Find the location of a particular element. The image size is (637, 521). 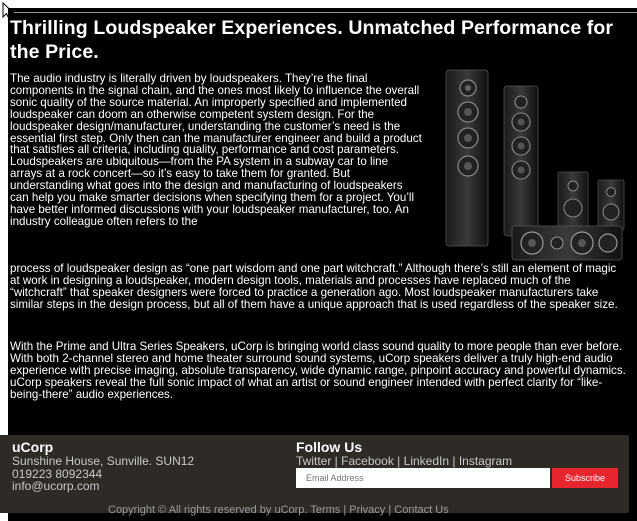

newsletter-email-input is located at coordinates (423, 478).